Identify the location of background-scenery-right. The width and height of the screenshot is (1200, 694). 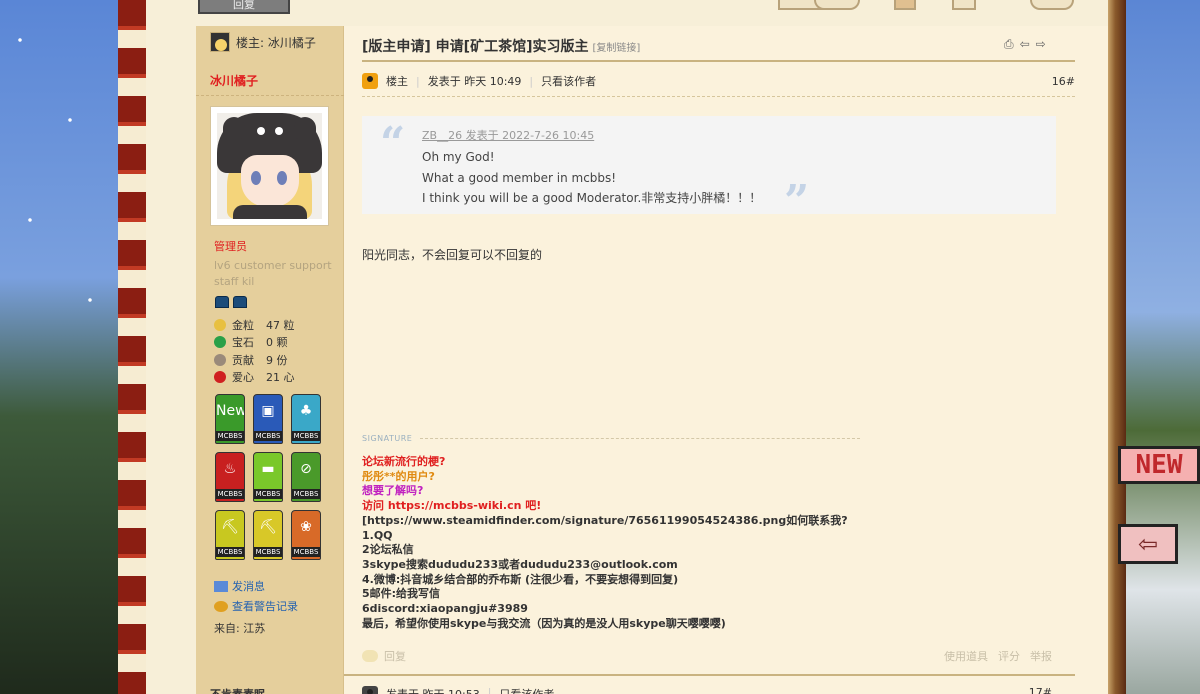
(1162, 347).